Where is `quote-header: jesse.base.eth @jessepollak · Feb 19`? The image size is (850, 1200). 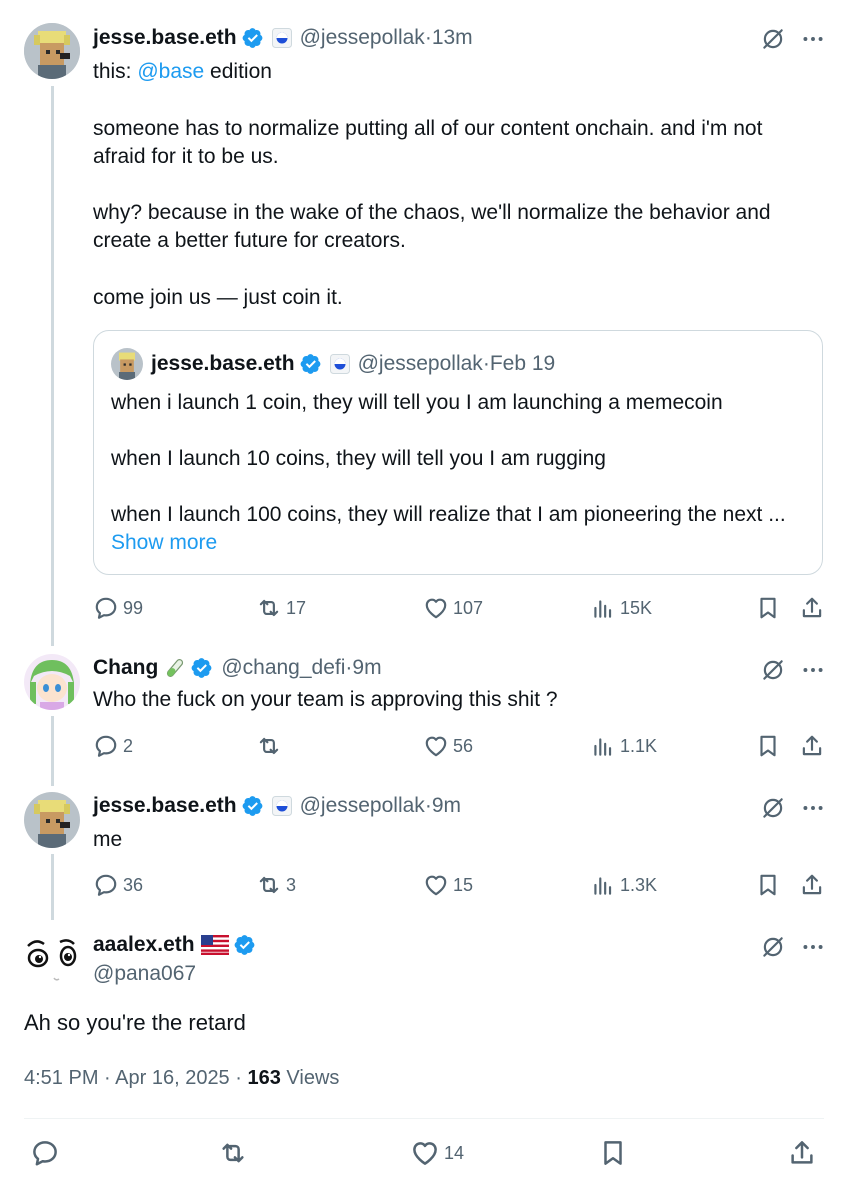
quote-header: jesse.base.eth @jessepollak · Feb 19 is located at coordinates (353, 364).